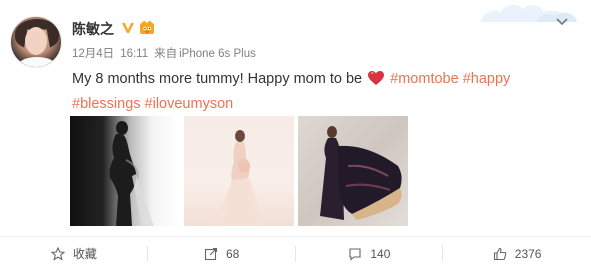 This screenshot has height=270, width=591. What do you see at coordinates (217, 79) in the screenshot?
I see `post-body-text: My 8 months more tummy! Happy mom to be` at bounding box center [217, 79].